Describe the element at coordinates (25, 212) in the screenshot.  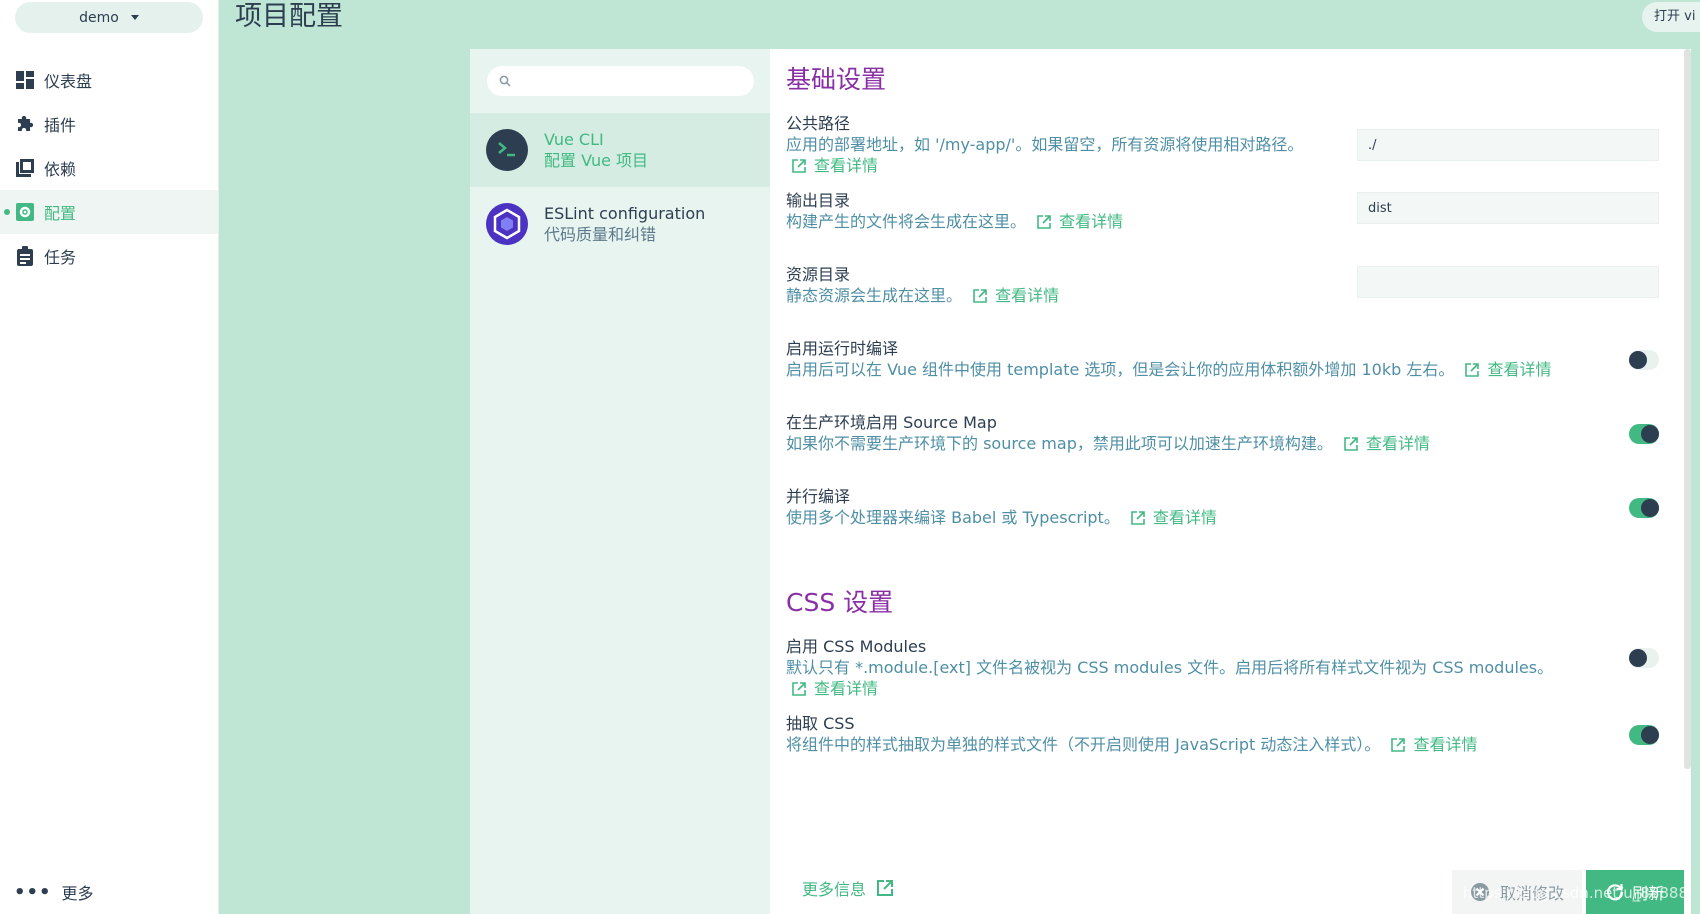
I see `settings-app-icon` at that location.